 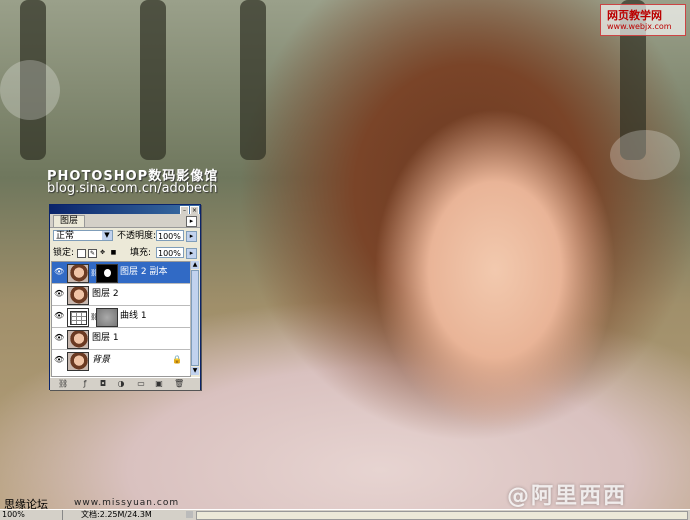 I want to click on watermark-bottom-url: www.missyuan.com, so click(x=127, y=503).